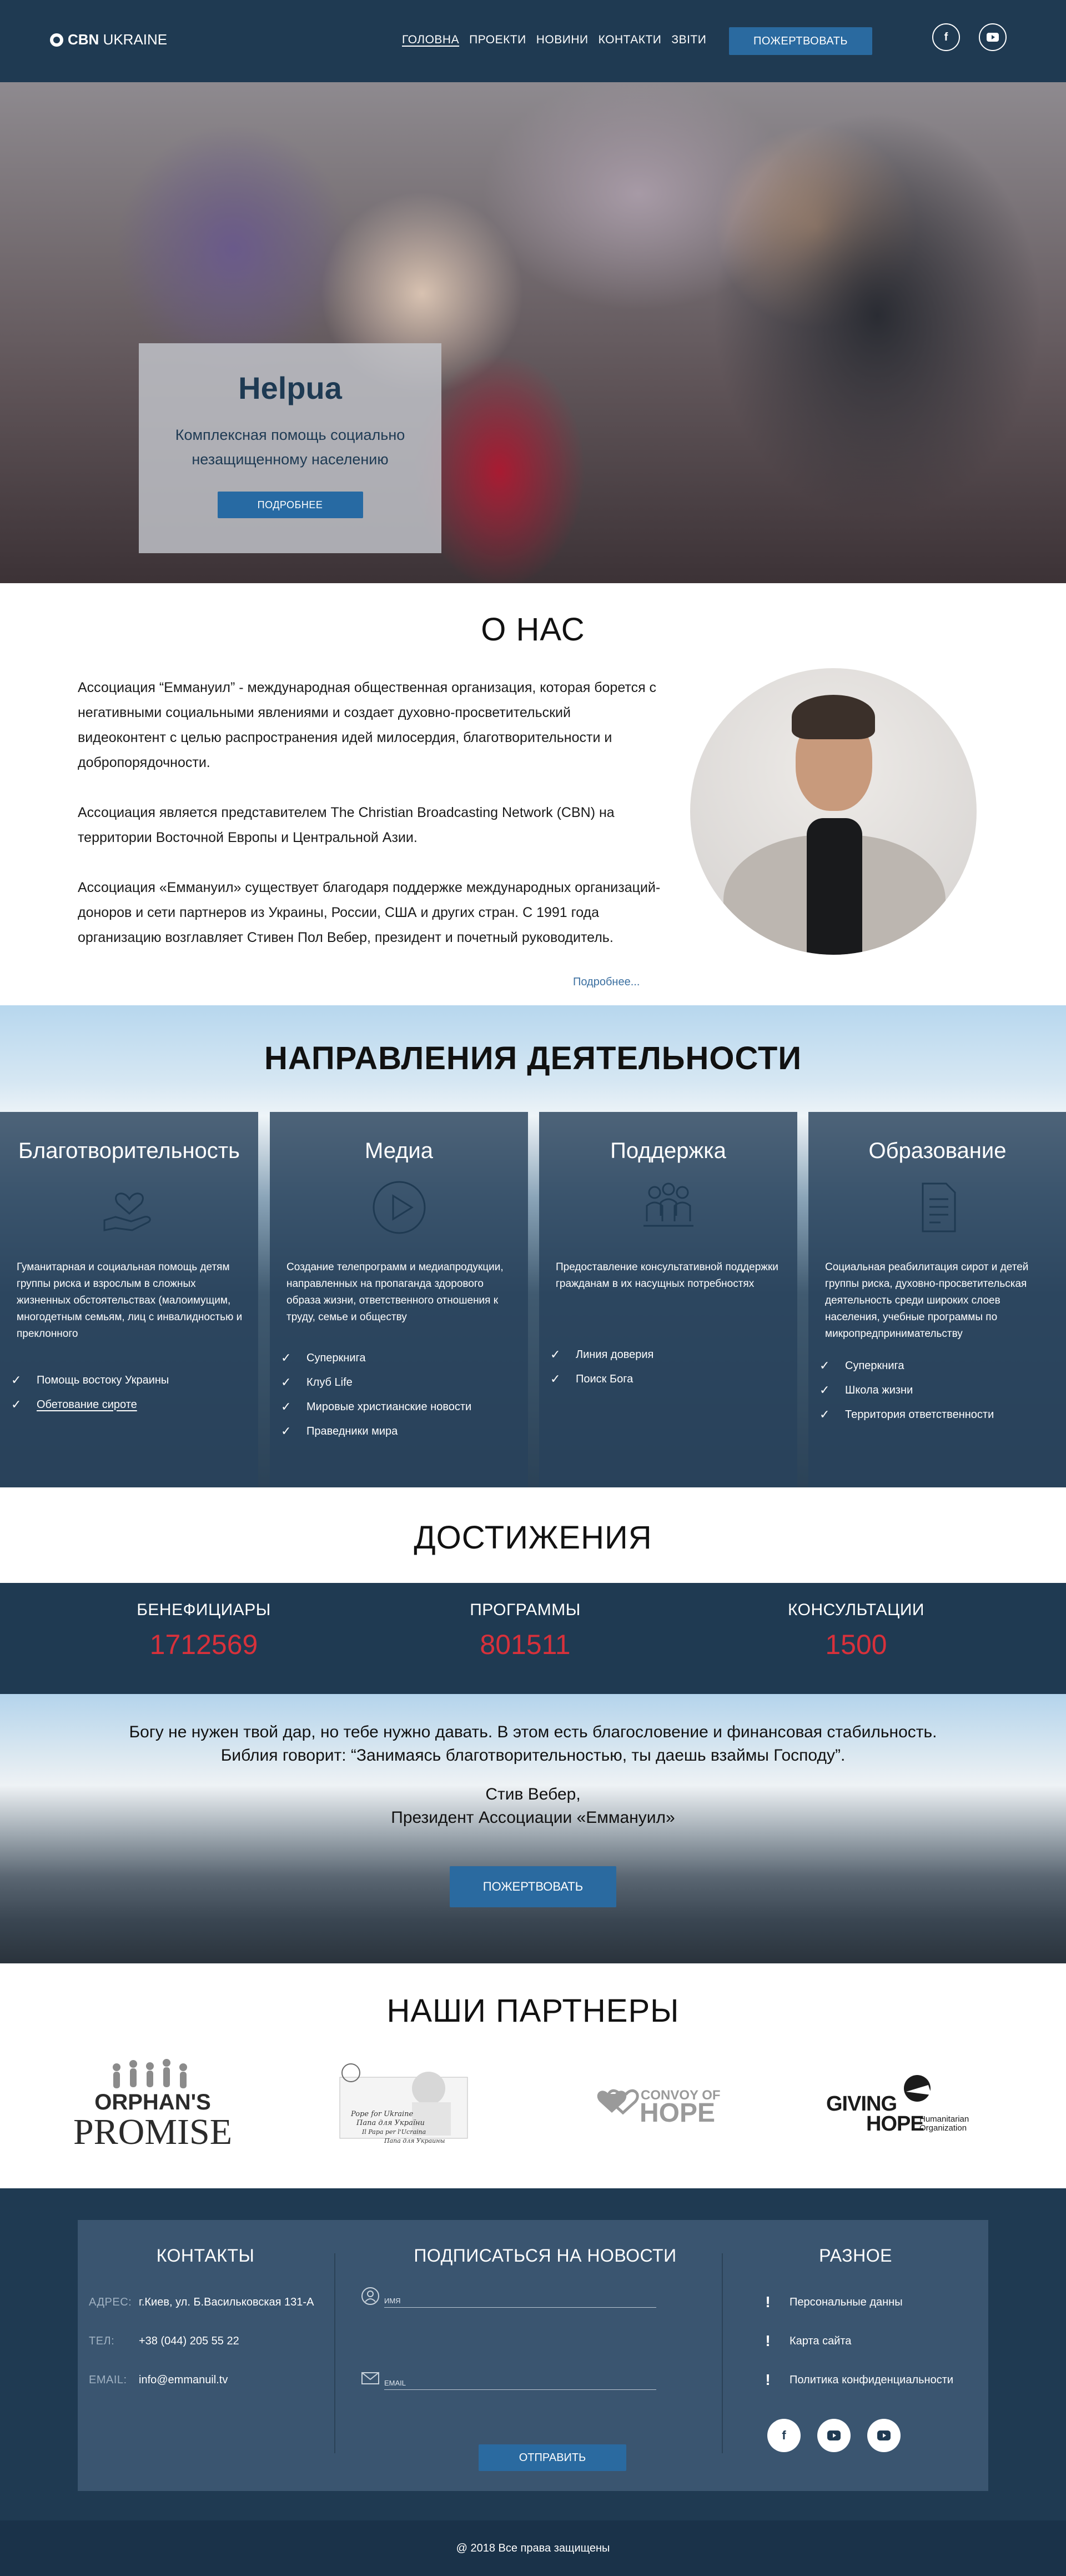  Describe the element at coordinates (183, 2380) in the screenshot. I see `contact-value: info@emmanuil.tv` at that location.